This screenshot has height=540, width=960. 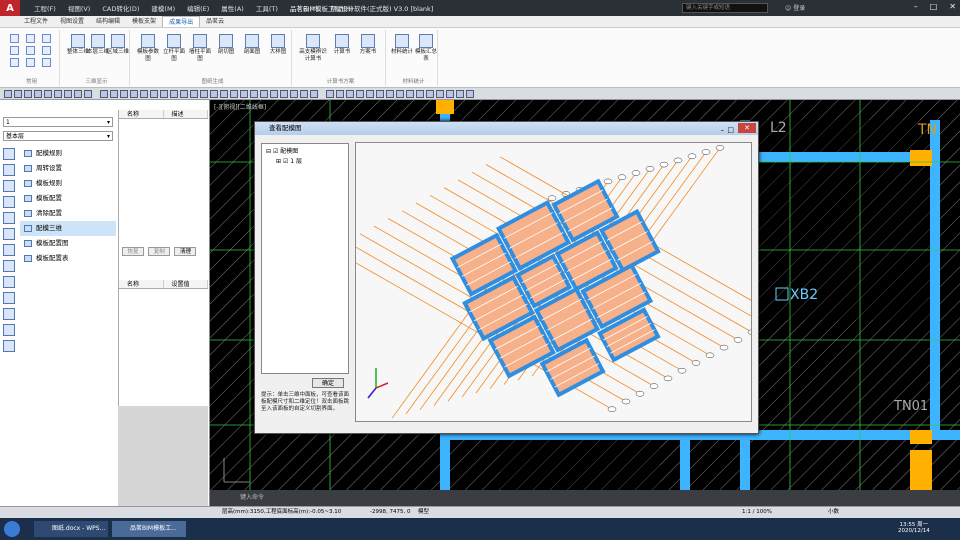 What do you see at coordinates (9, 234) in the screenshot?
I see `slab-icon` at bounding box center [9, 234].